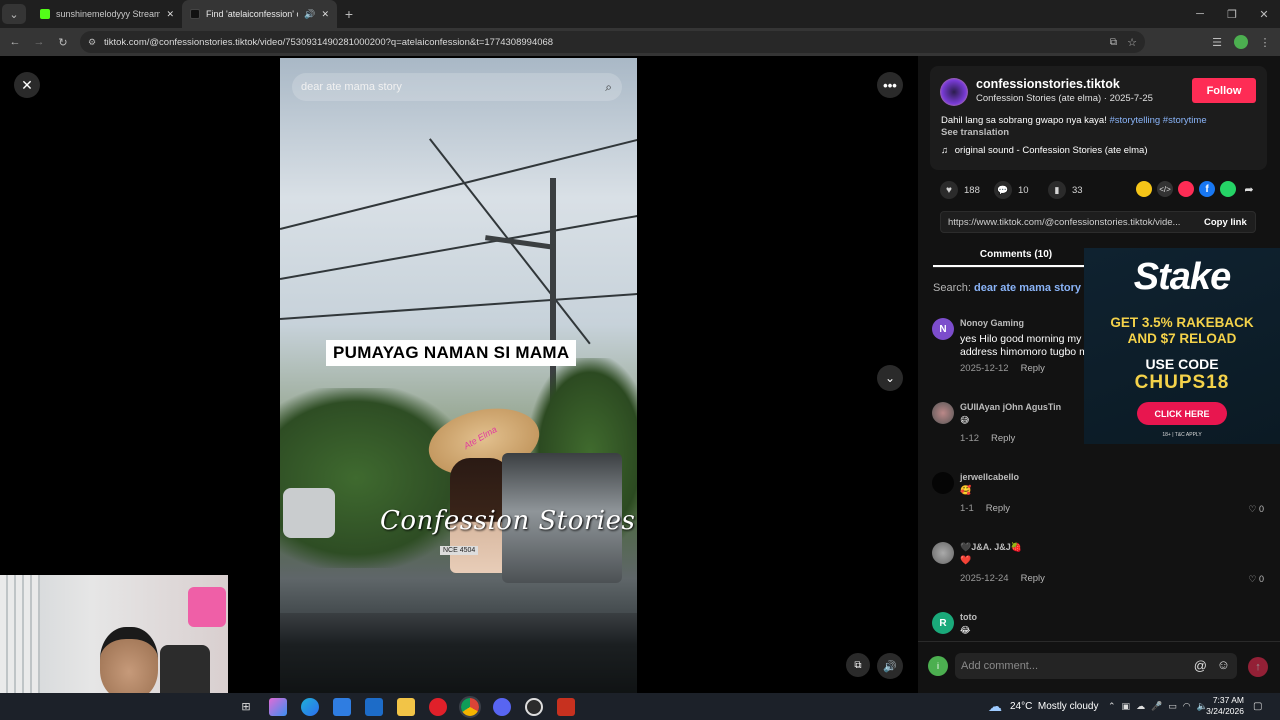 This screenshot has height=720, width=1280. What do you see at coordinates (246, 707) in the screenshot?
I see `task-view-icon: ⊞` at bounding box center [246, 707].